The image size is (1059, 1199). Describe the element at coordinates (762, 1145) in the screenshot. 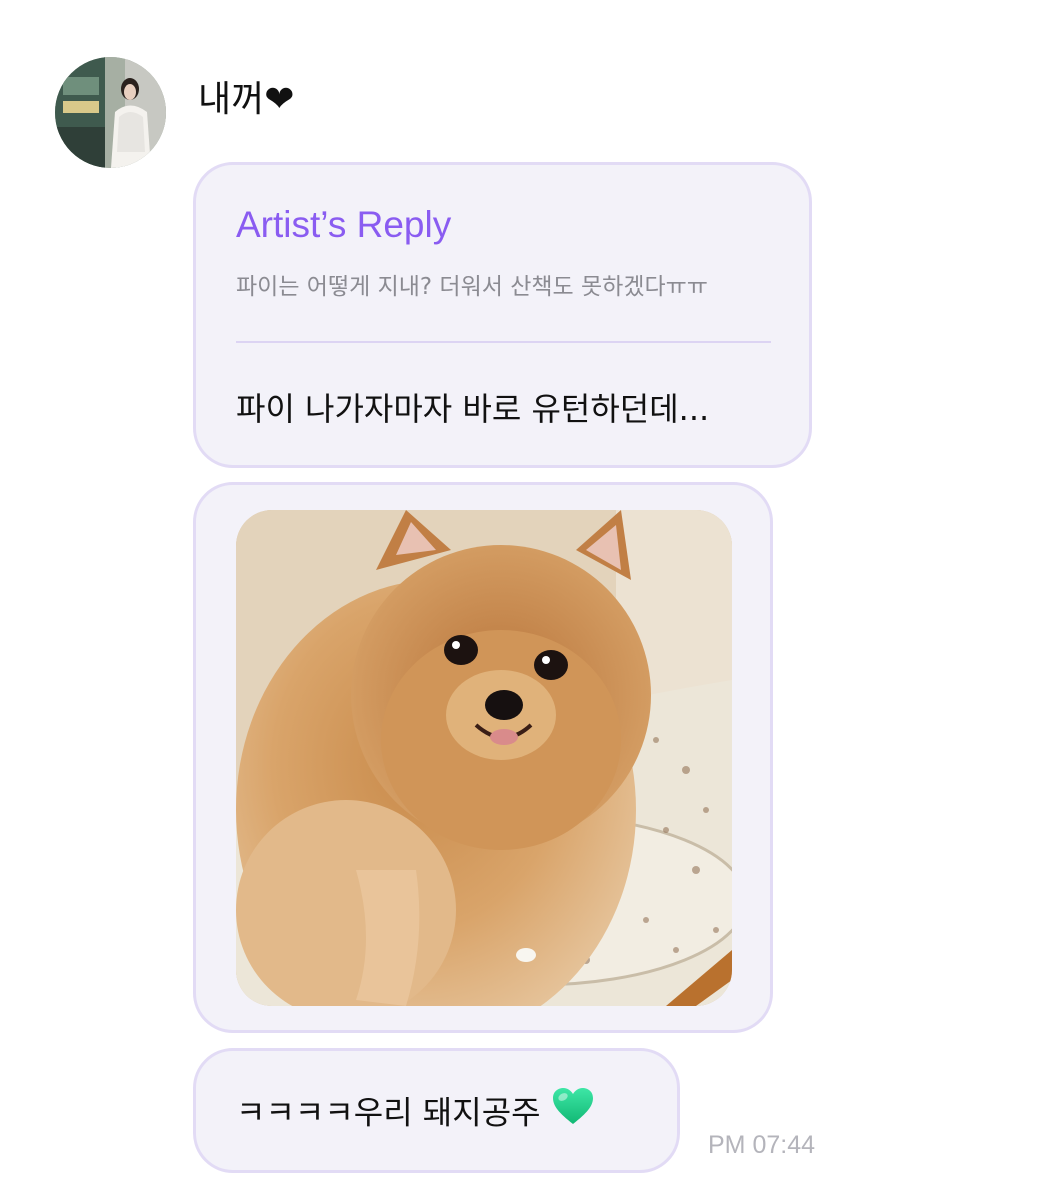

I see `message-timestamp: PM 07:44` at that location.